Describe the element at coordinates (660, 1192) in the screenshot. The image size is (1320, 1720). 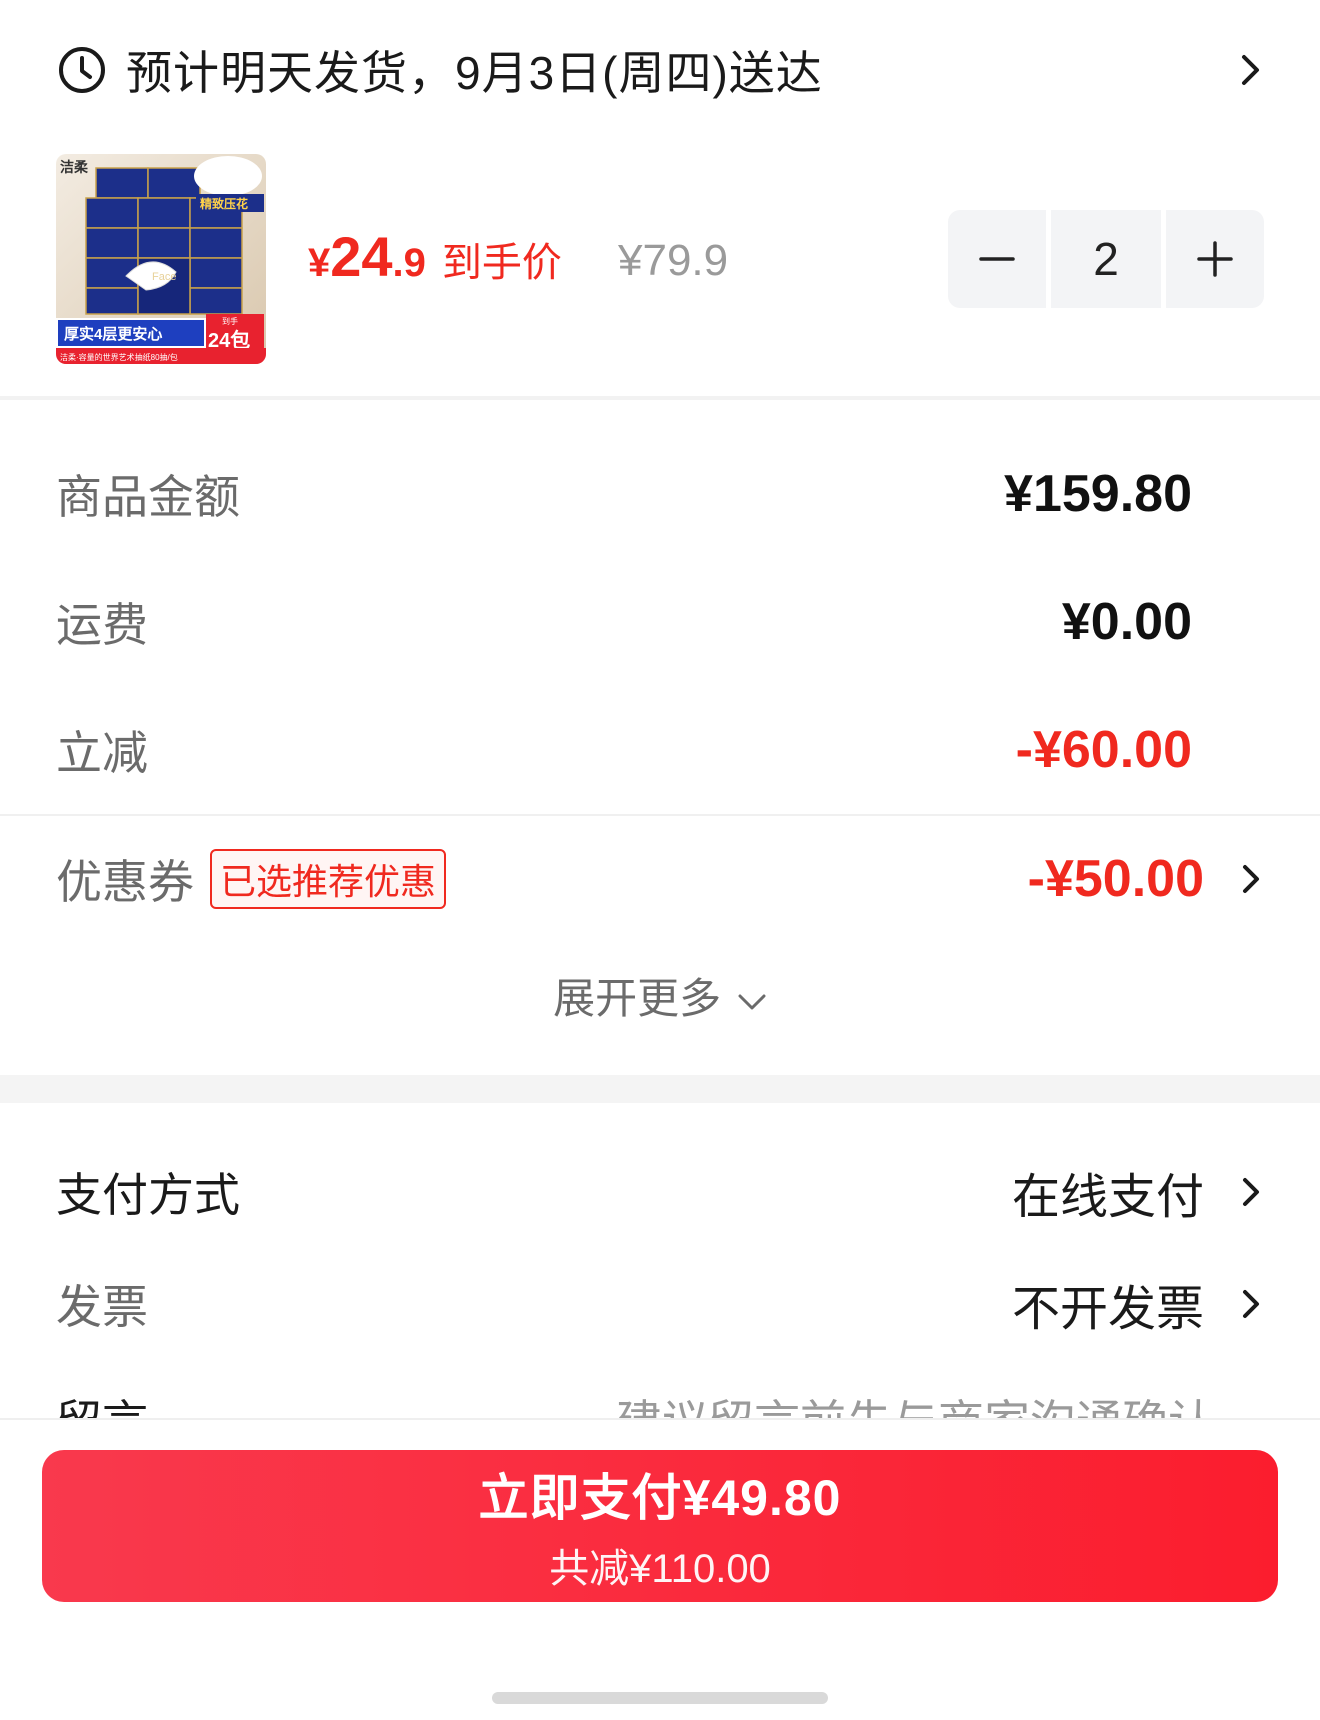
I see `payment-method-row: 支付方式 在线支付` at that location.